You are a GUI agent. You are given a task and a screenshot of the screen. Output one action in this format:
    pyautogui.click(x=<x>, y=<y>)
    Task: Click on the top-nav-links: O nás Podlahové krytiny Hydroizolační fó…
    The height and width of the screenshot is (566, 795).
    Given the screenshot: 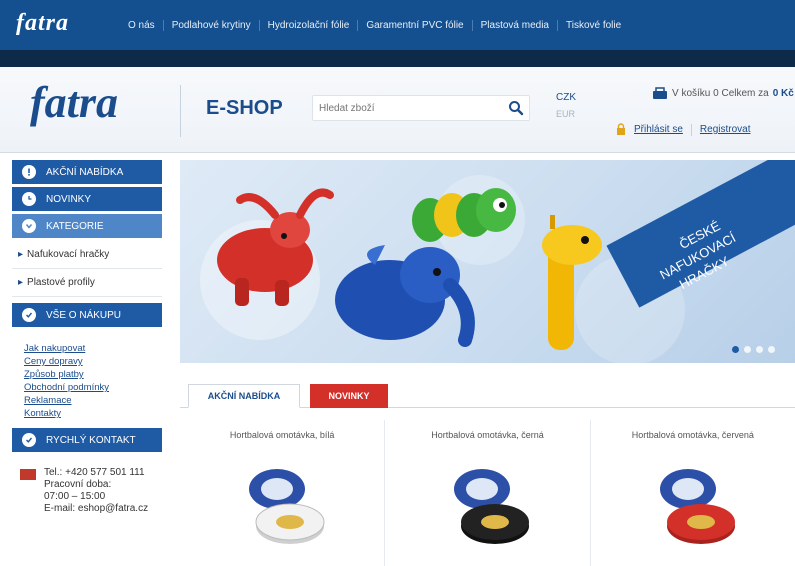 What is the action you would take?
    pyautogui.click(x=374, y=25)
    